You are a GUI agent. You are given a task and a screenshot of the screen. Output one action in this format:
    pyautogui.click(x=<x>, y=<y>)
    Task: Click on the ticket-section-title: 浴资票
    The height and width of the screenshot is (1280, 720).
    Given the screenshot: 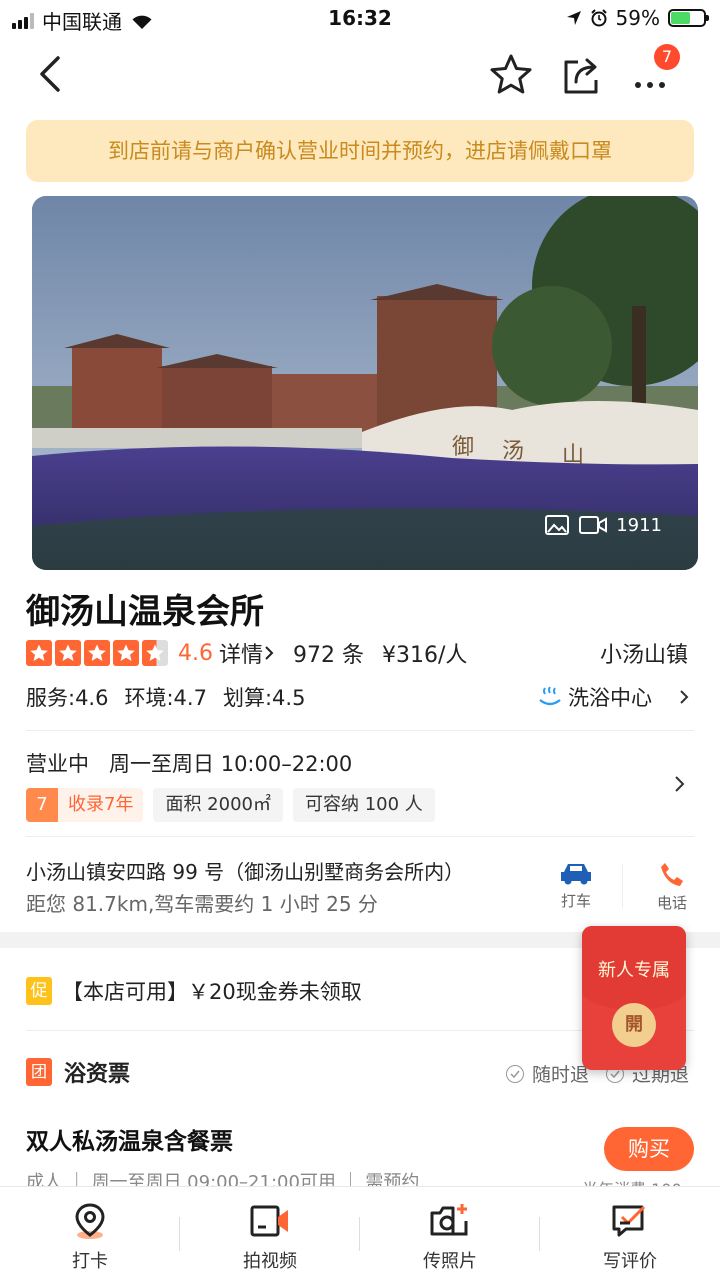 What is the action you would take?
    pyautogui.click(x=97, y=1074)
    